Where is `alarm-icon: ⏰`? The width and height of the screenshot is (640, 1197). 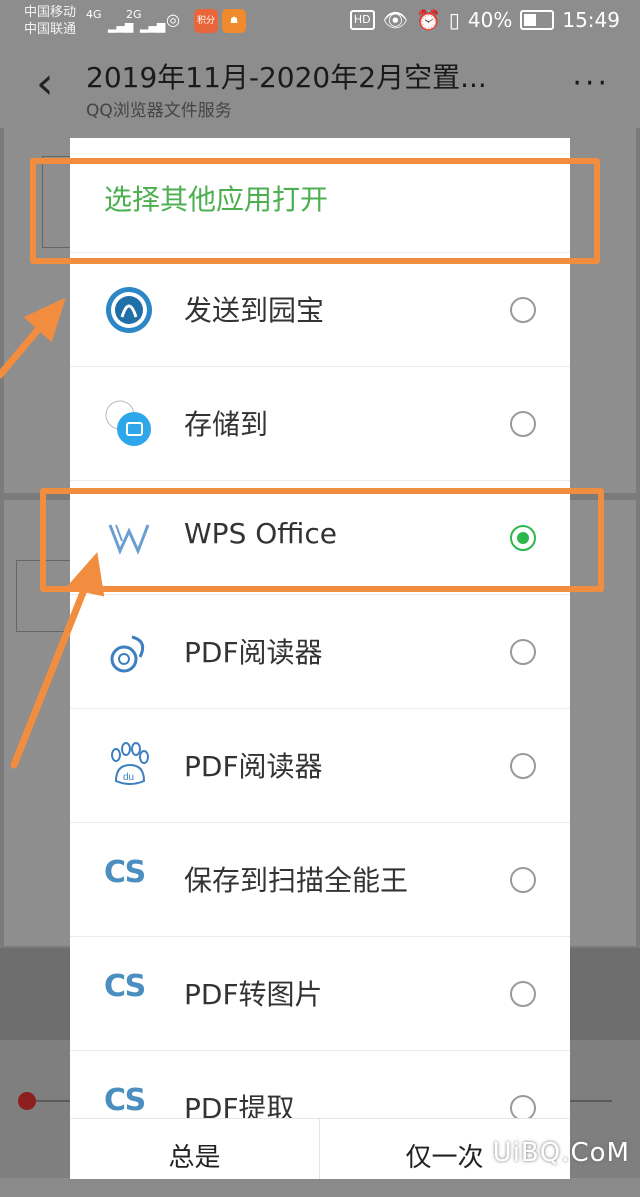
alarm-icon: ⏰ is located at coordinates (428, 20).